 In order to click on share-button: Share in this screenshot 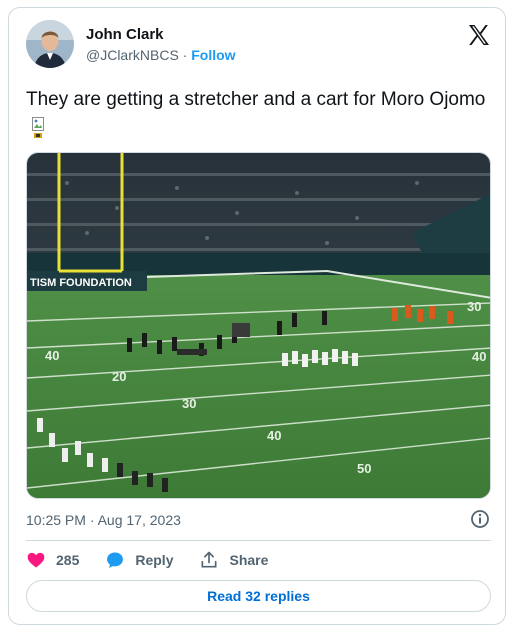, I will do `click(233, 560)`.